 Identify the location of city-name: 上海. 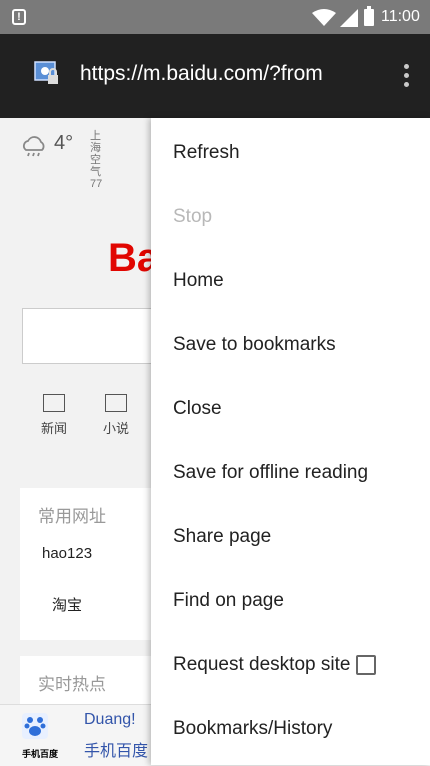
(95, 142).